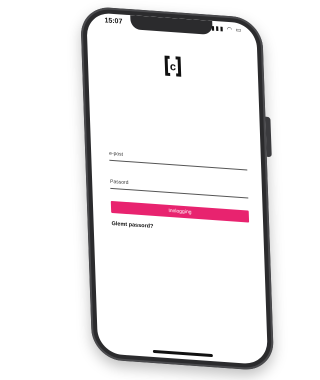 The height and width of the screenshot is (380, 320). What do you see at coordinates (180, 211) in the screenshot?
I see `login-button: Innlogging` at bounding box center [180, 211].